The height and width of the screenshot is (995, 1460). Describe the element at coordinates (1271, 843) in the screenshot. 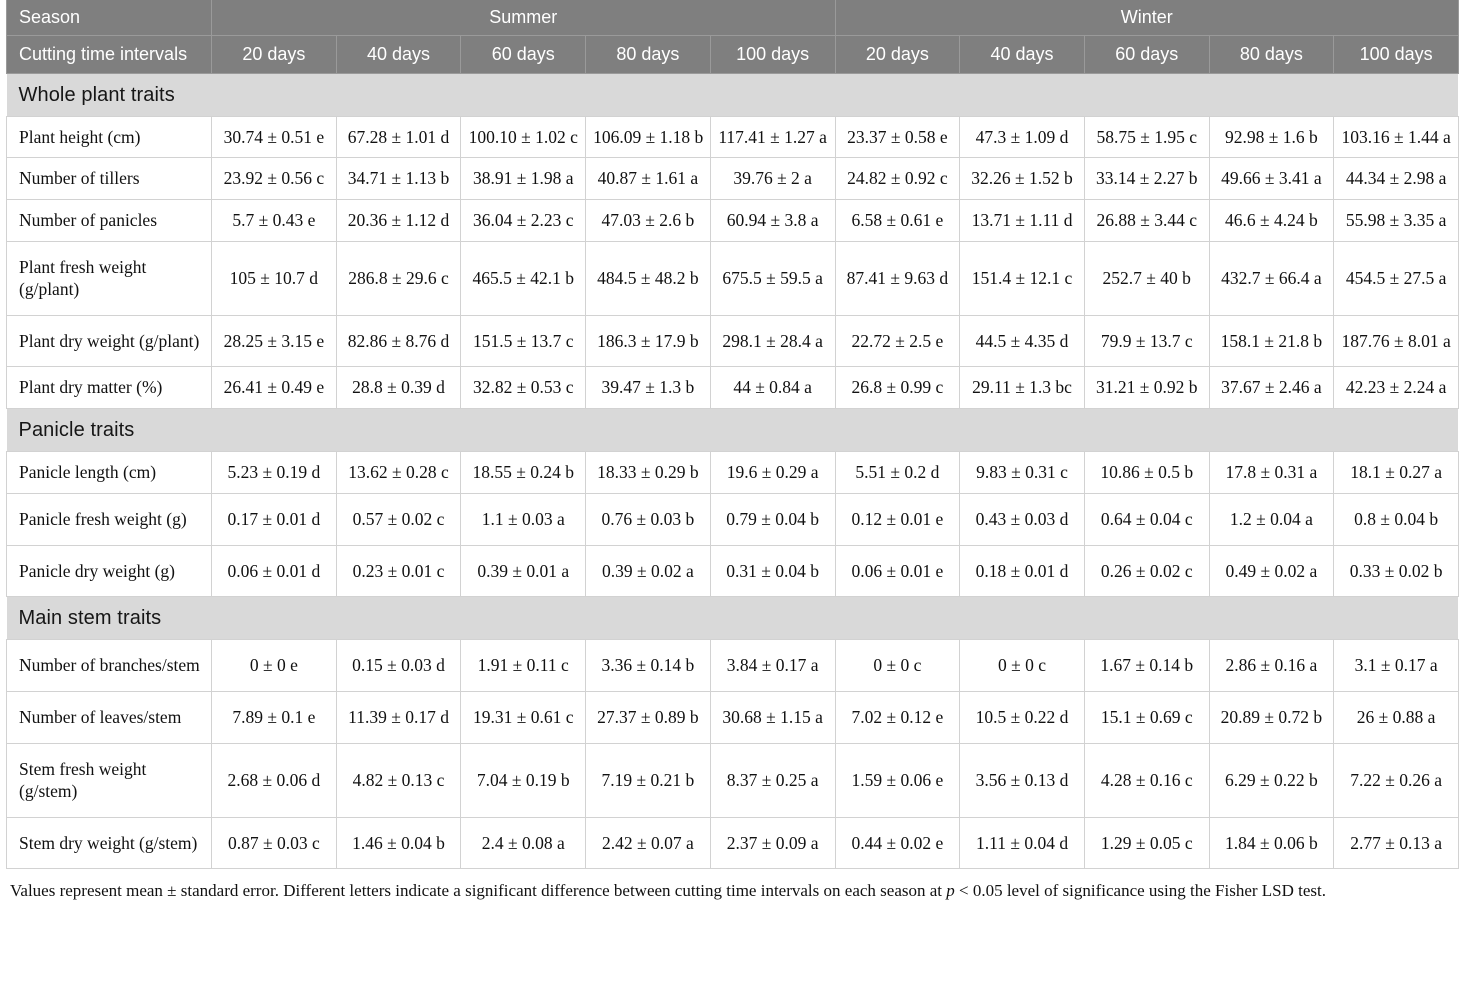

I see `data-cell: 1.84 ± 0.06 b` at that location.